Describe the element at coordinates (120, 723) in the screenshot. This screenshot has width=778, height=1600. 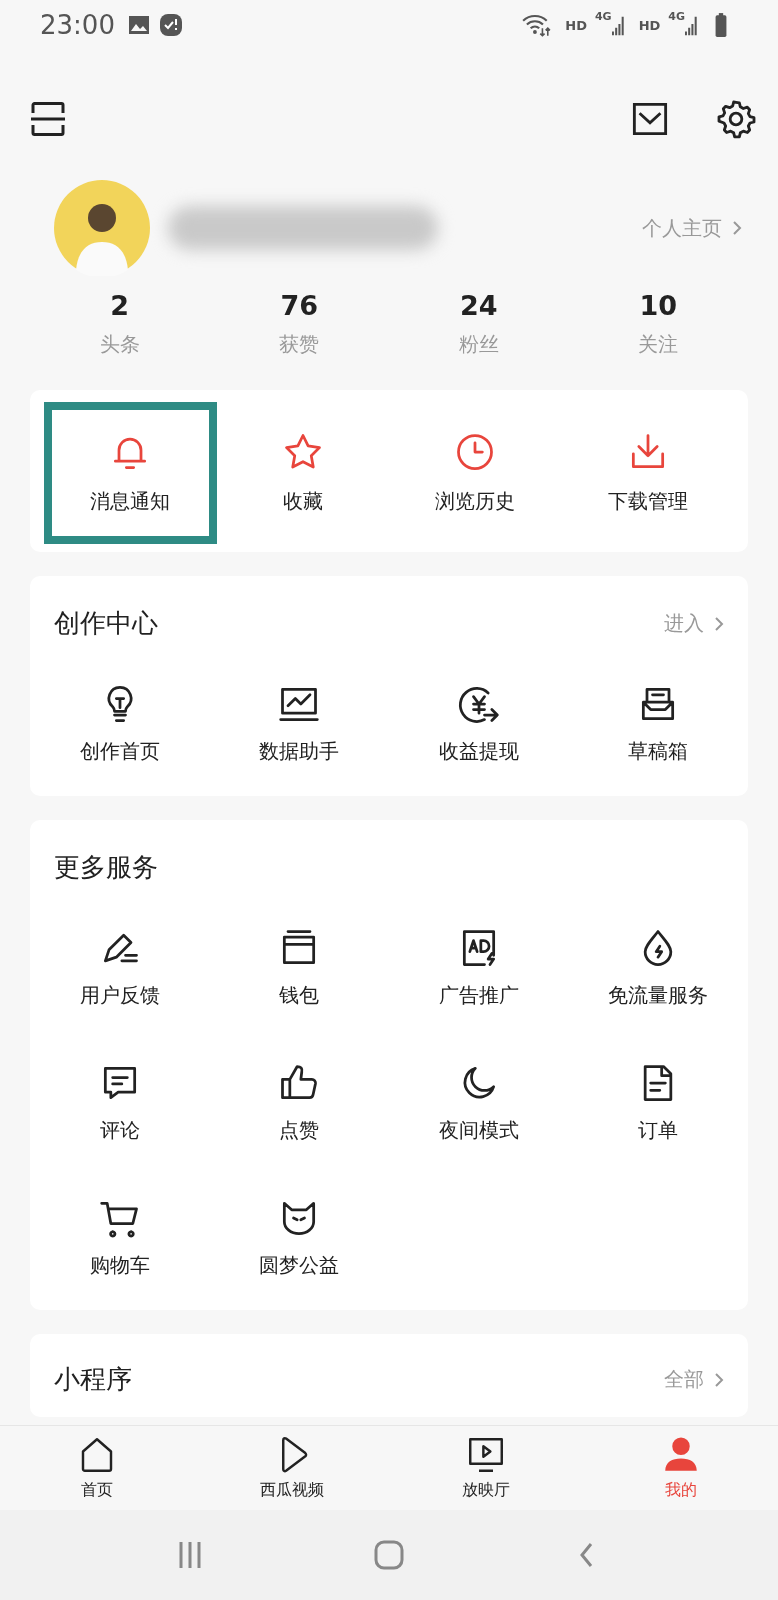
I see `creator-tool: 创作首页` at that location.